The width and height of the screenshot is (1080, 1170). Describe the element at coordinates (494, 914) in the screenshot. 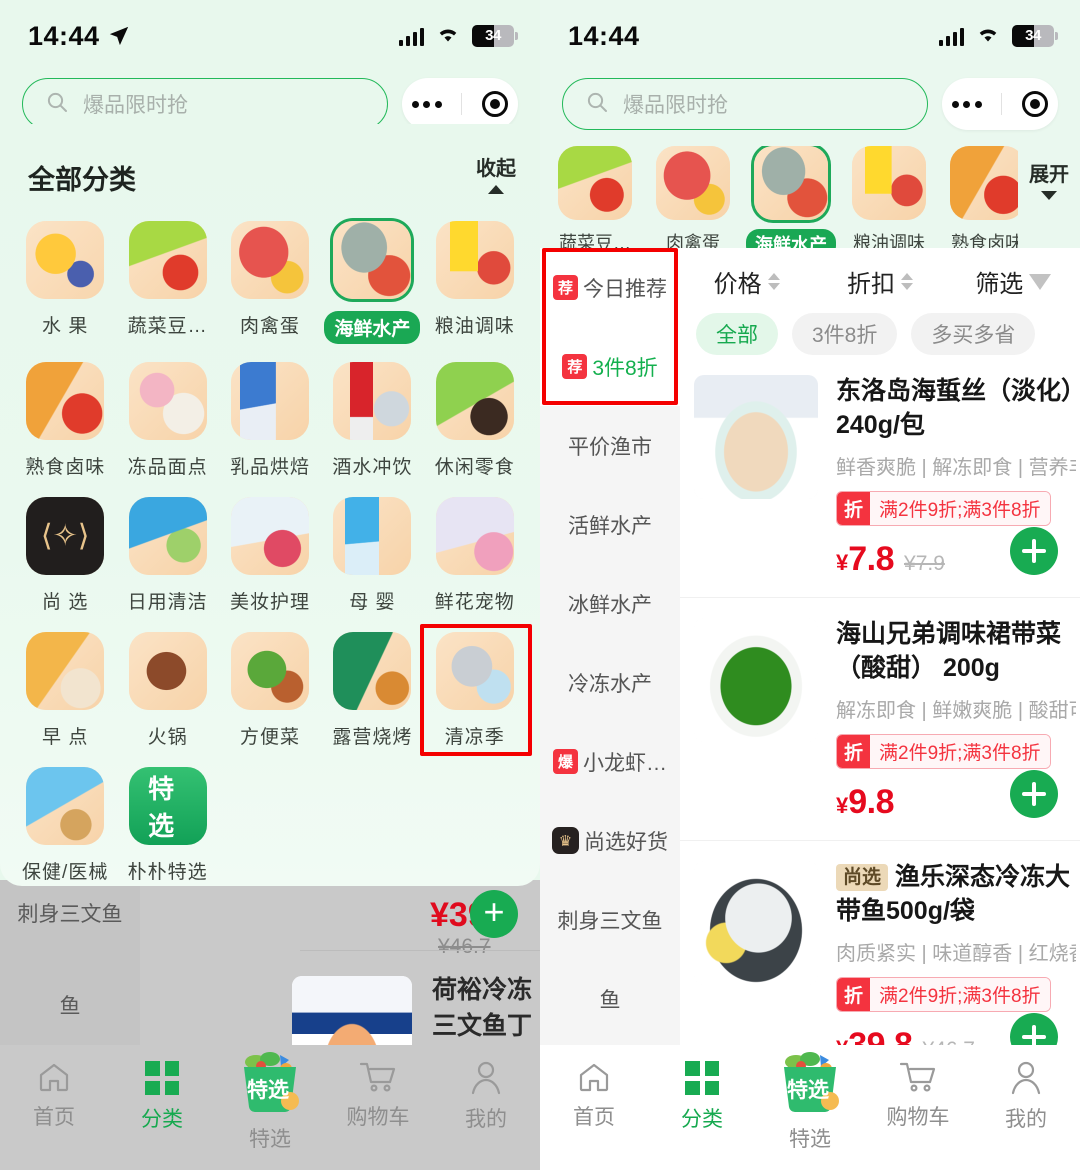

I see `dimmed-add-button: +` at that location.